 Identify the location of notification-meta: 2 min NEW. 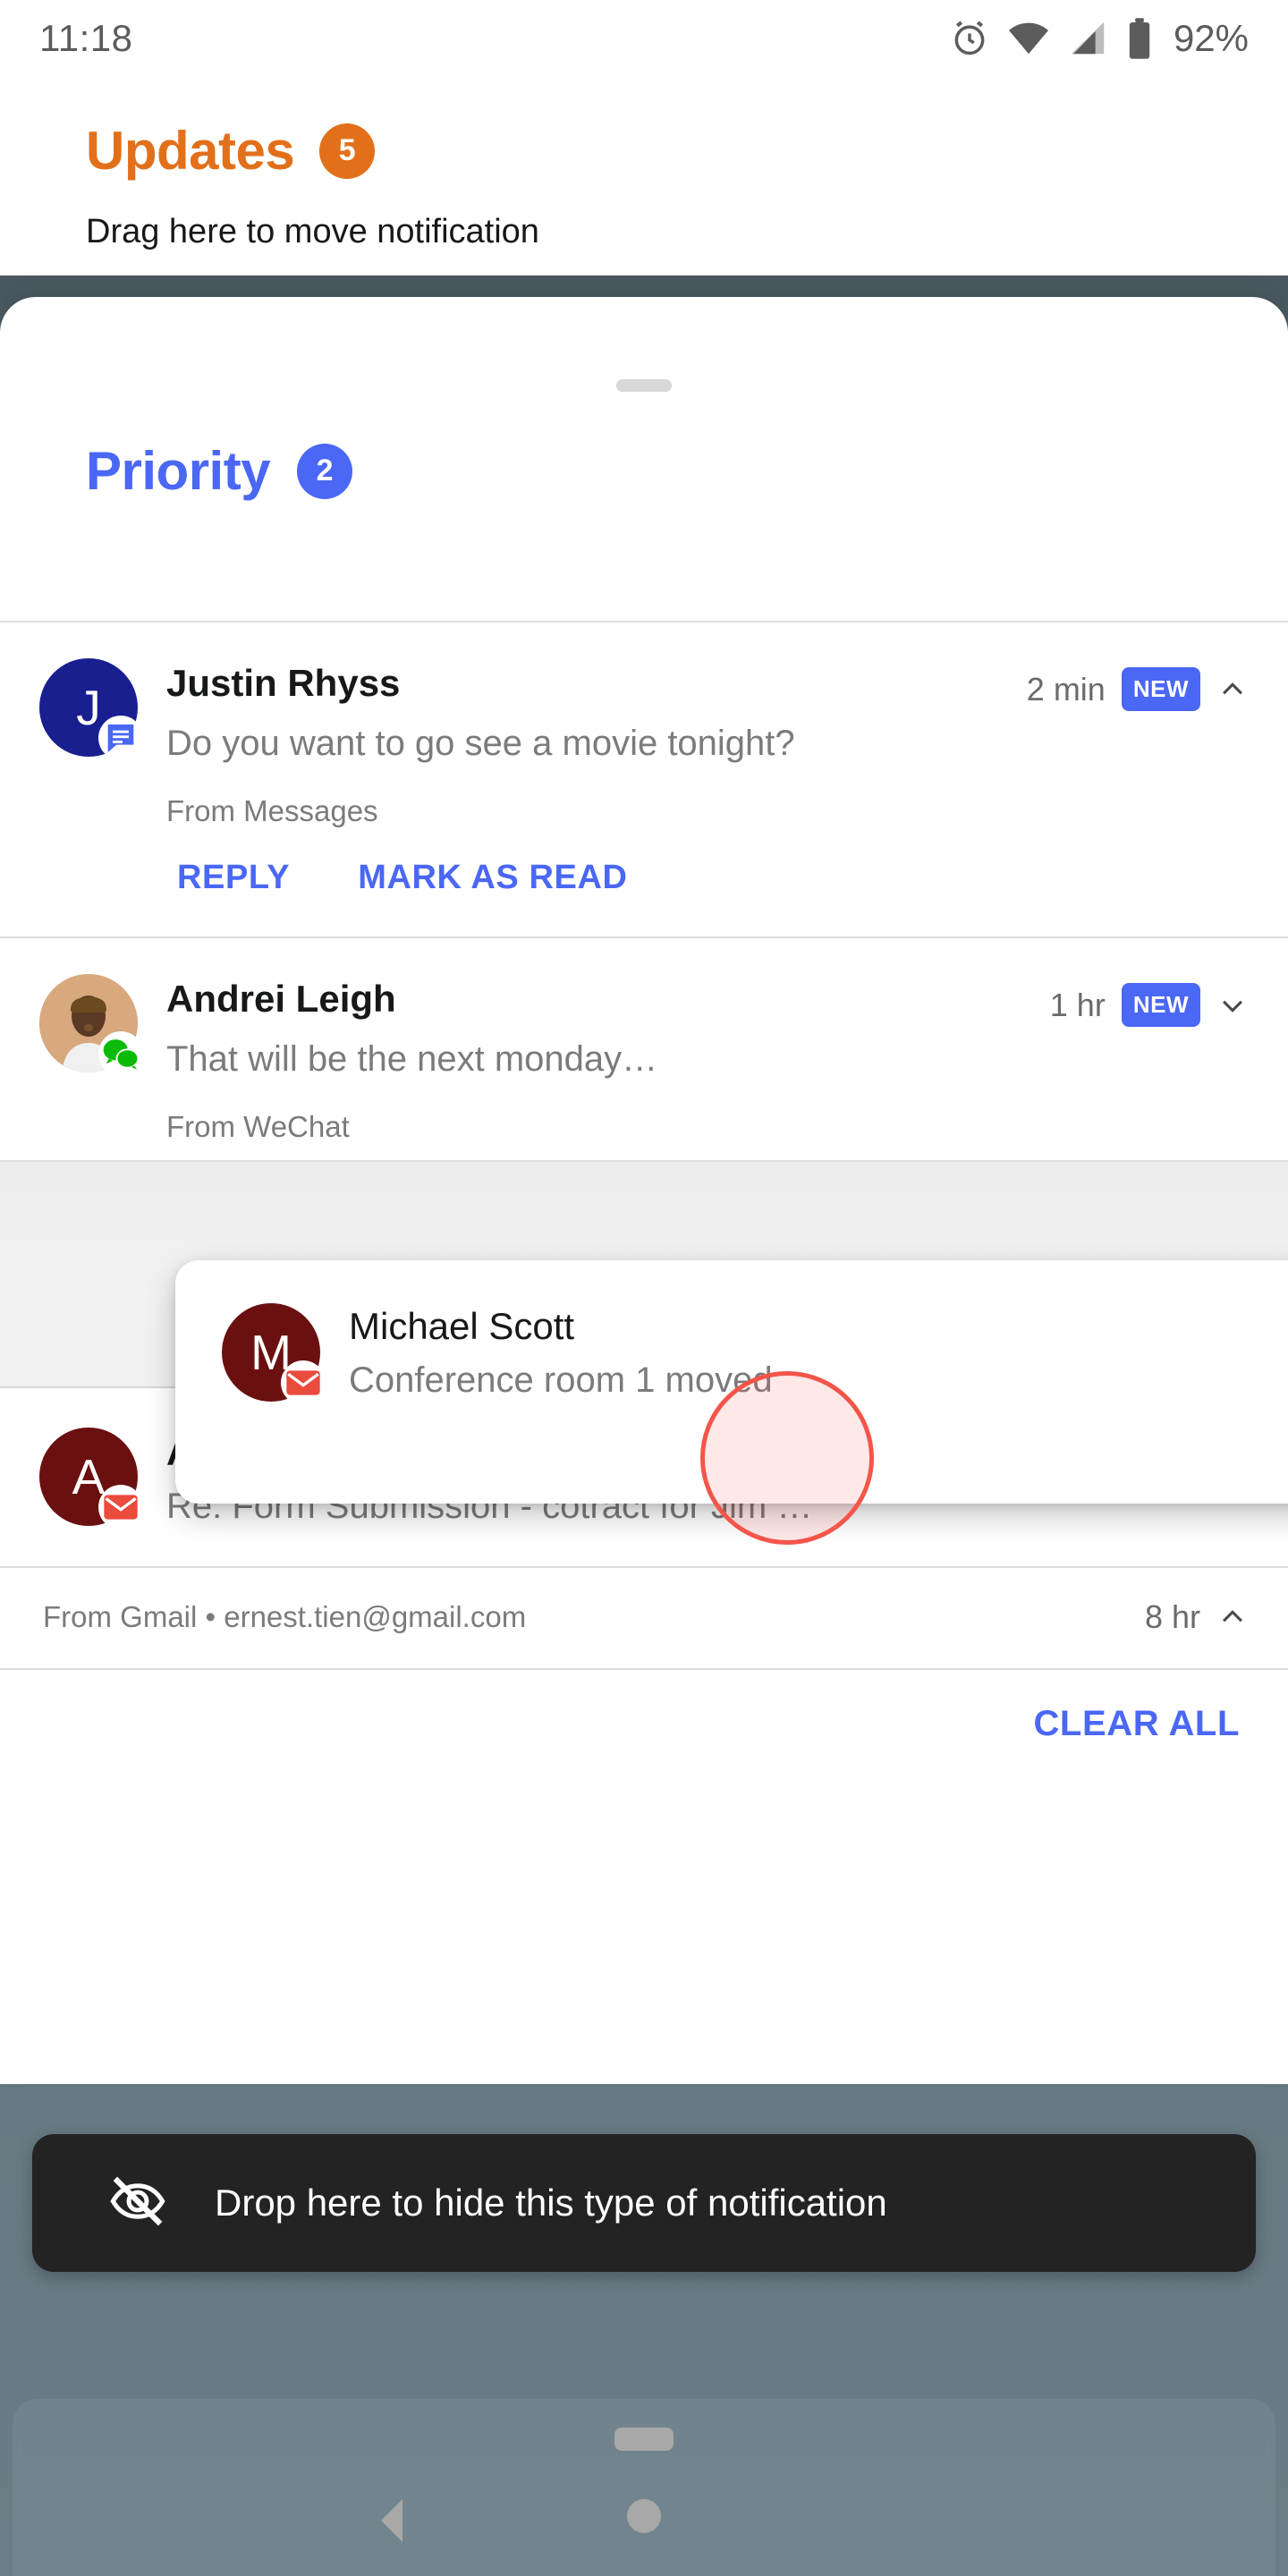
(1138, 686).